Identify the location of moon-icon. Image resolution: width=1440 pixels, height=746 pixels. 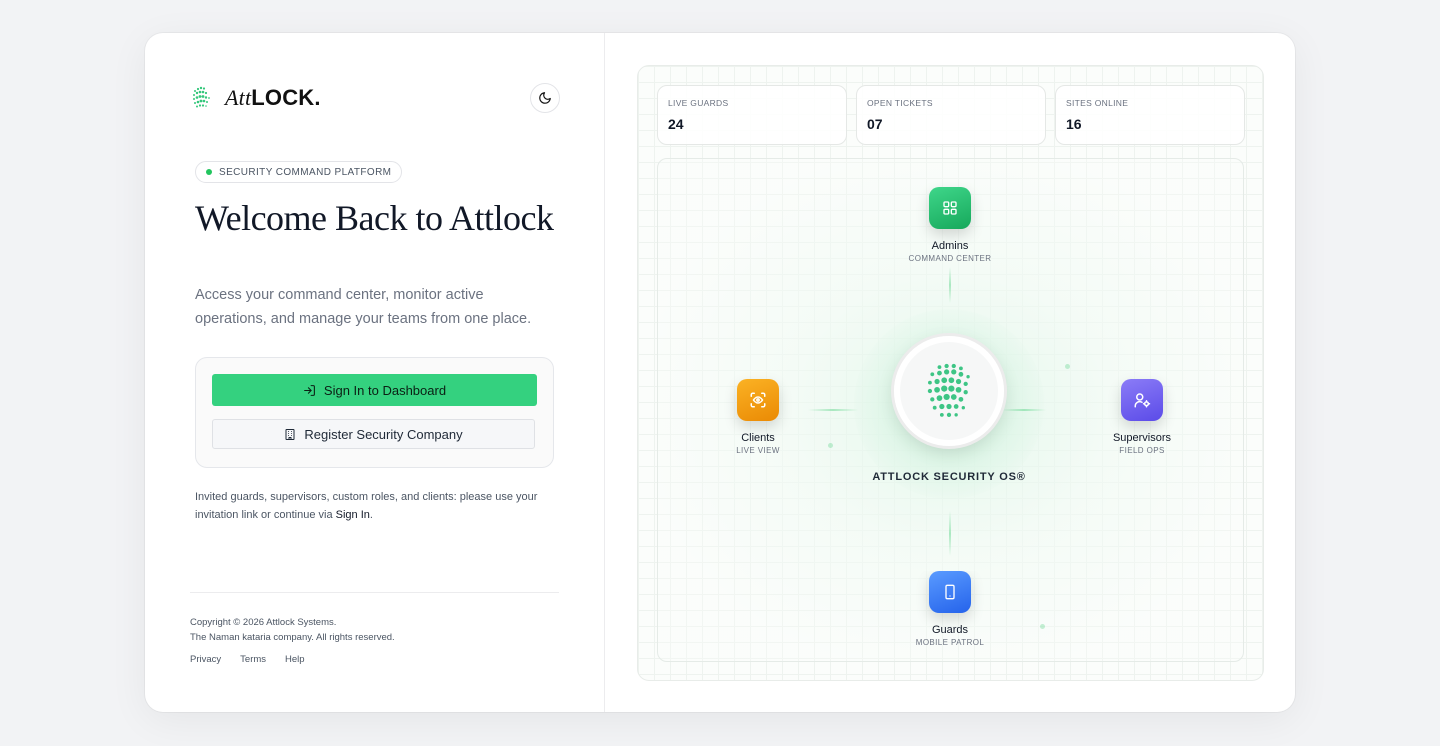
(545, 98).